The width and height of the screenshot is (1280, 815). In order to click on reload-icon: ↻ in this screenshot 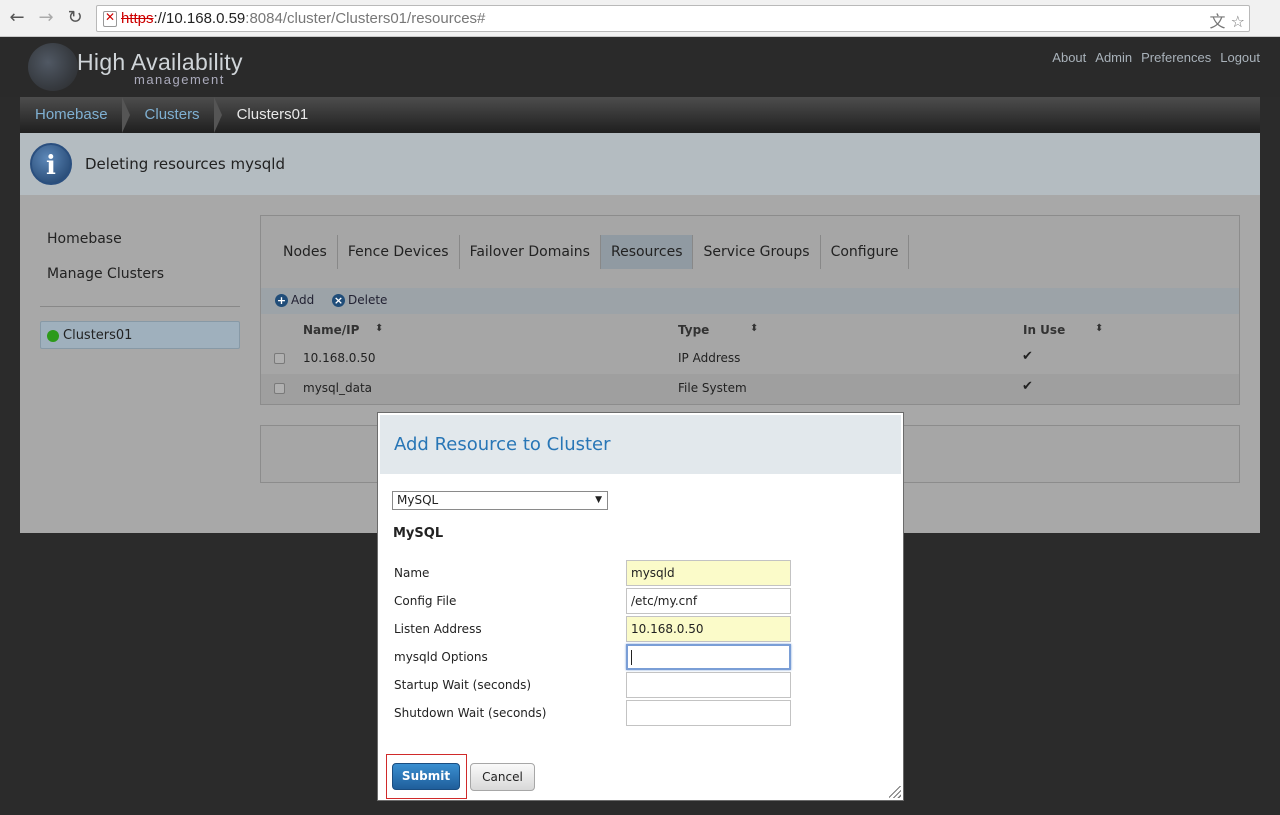, I will do `click(75, 18)`.